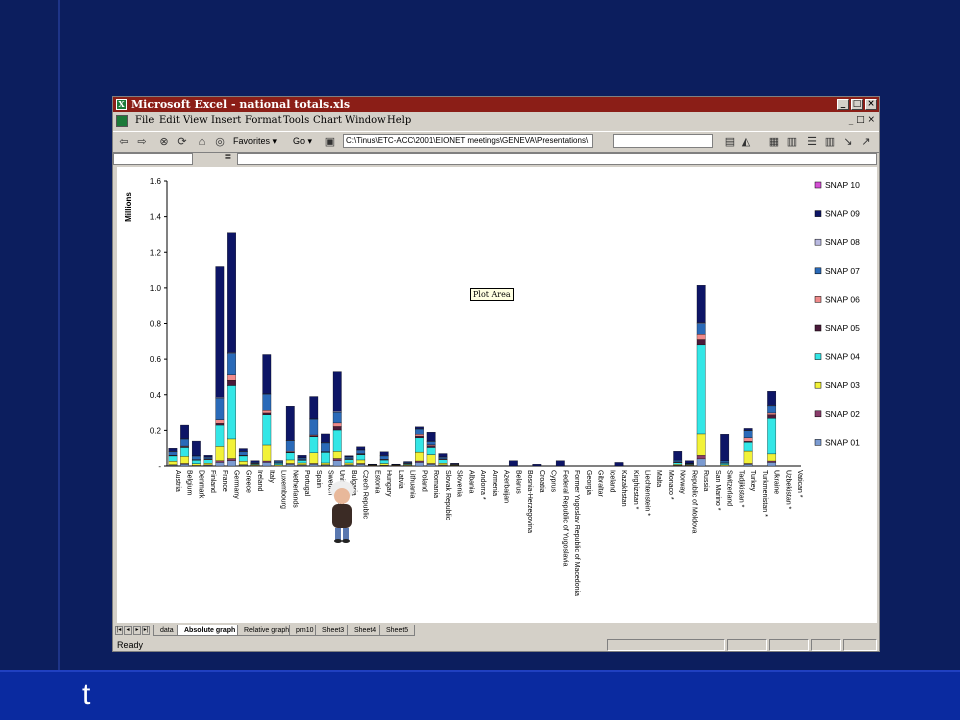  What do you see at coordinates (226, 120) in the screenshot?
I see `menu-insert: Insert` at bounding box center [226, 120].